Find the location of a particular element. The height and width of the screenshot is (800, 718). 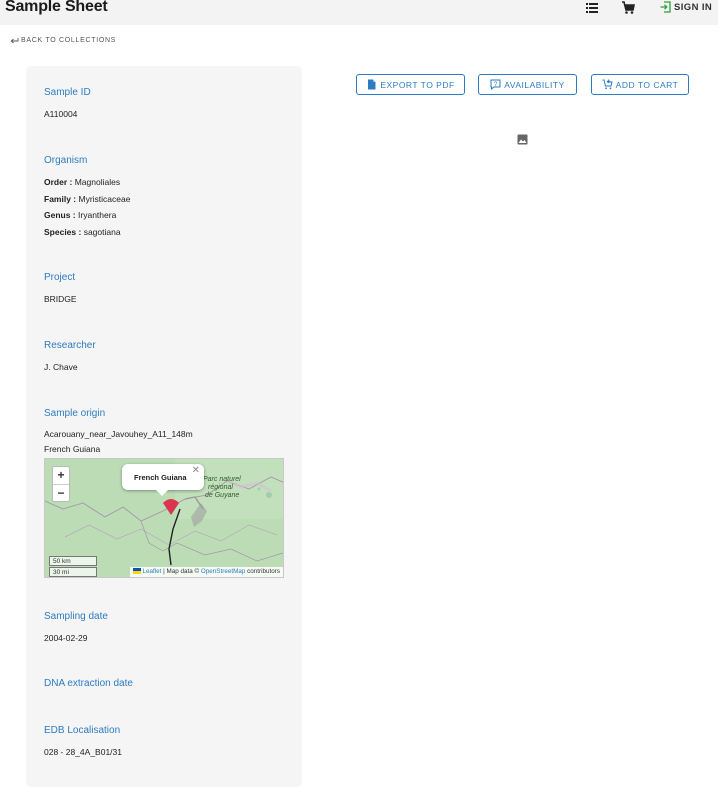

sign-in-button: SIGN IN is located at coordinates (686, 7).